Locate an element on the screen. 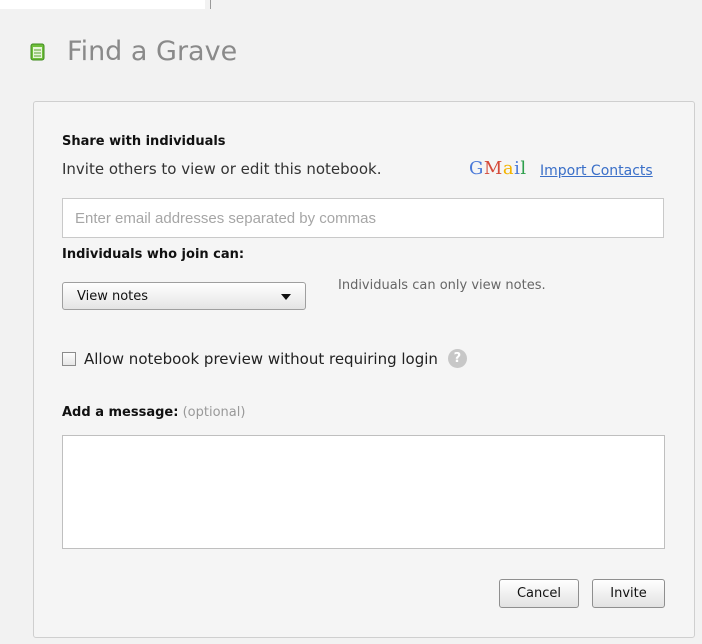 This screenshot has width=702, height=644. permission-dropdown-value: View notes is located at coordinates (113, 296).